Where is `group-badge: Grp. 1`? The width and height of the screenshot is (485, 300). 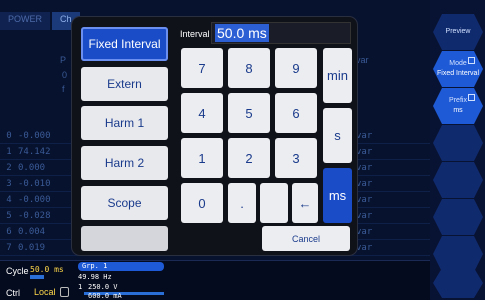 group-badge: Grp. 1 is located at coordinates (121, 266).